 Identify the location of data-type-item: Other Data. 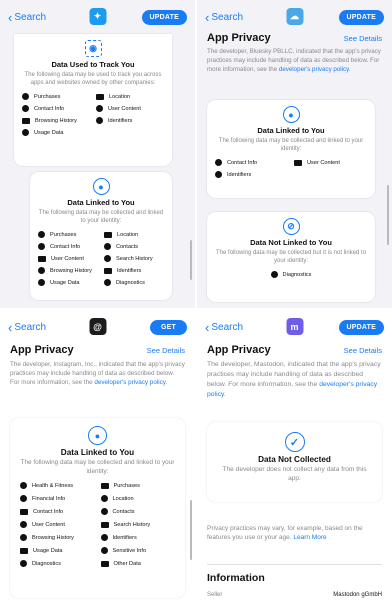
(138, 563).